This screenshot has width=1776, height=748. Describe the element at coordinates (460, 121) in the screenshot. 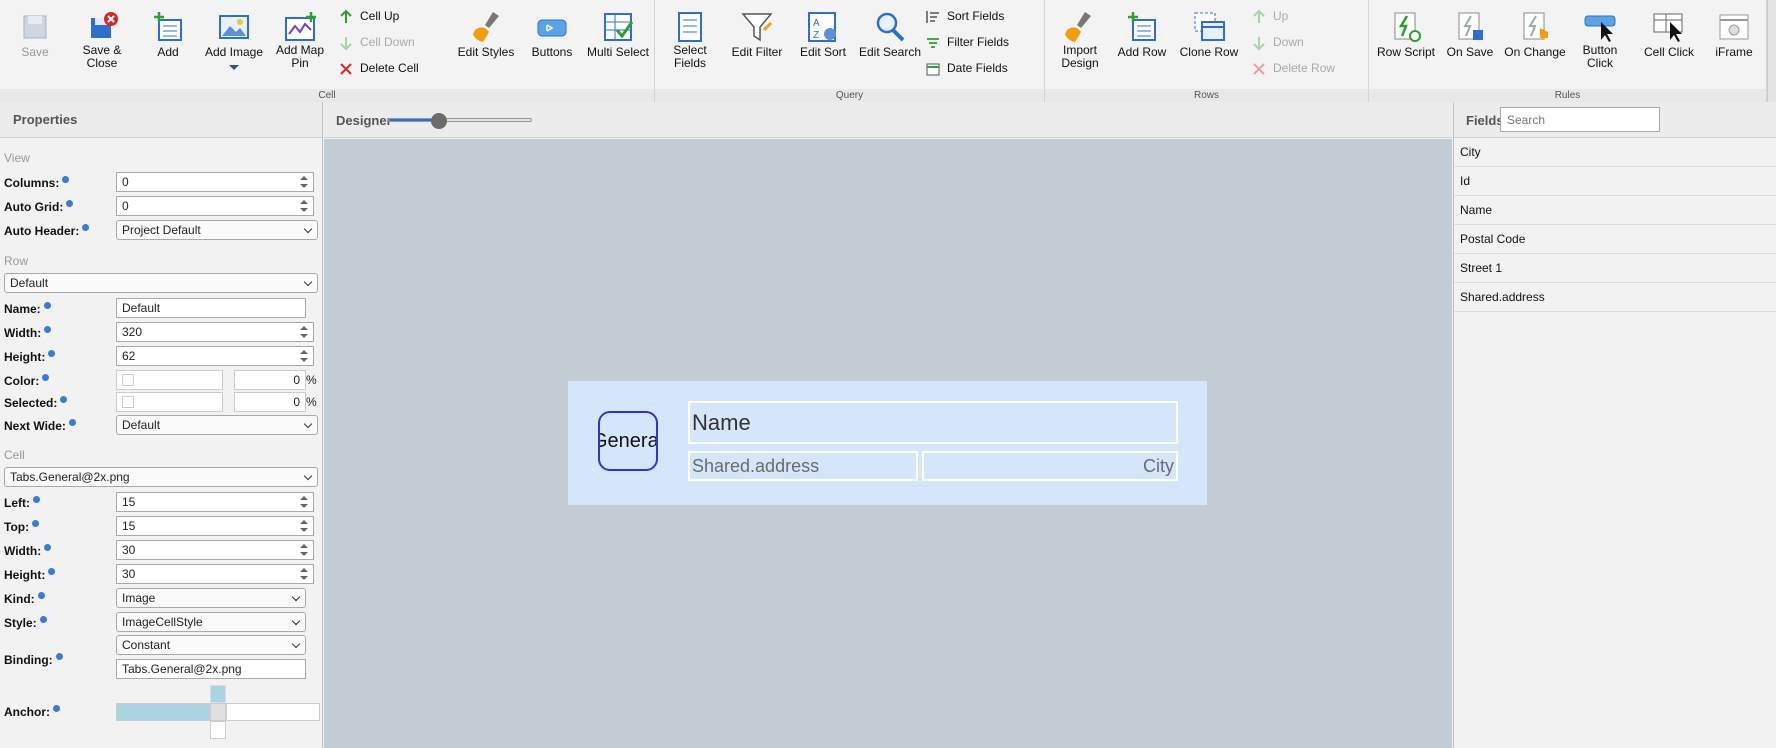

I see `zoom-slider` at that location.